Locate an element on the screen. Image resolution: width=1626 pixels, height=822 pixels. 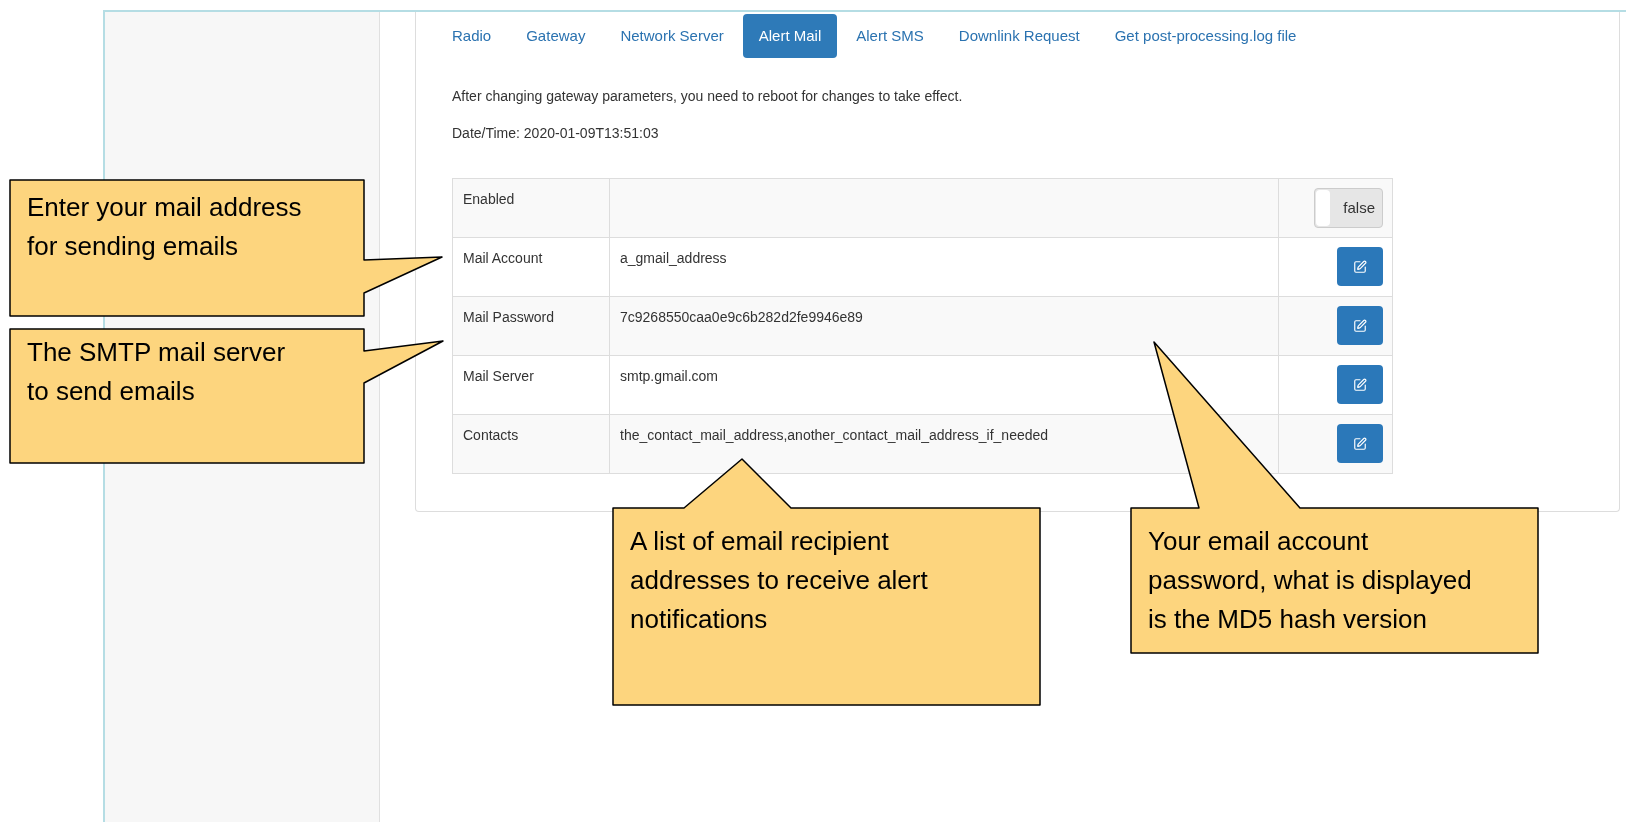
callout-text: Enter your mail address for sending emails is located at coordinates (165, 227).